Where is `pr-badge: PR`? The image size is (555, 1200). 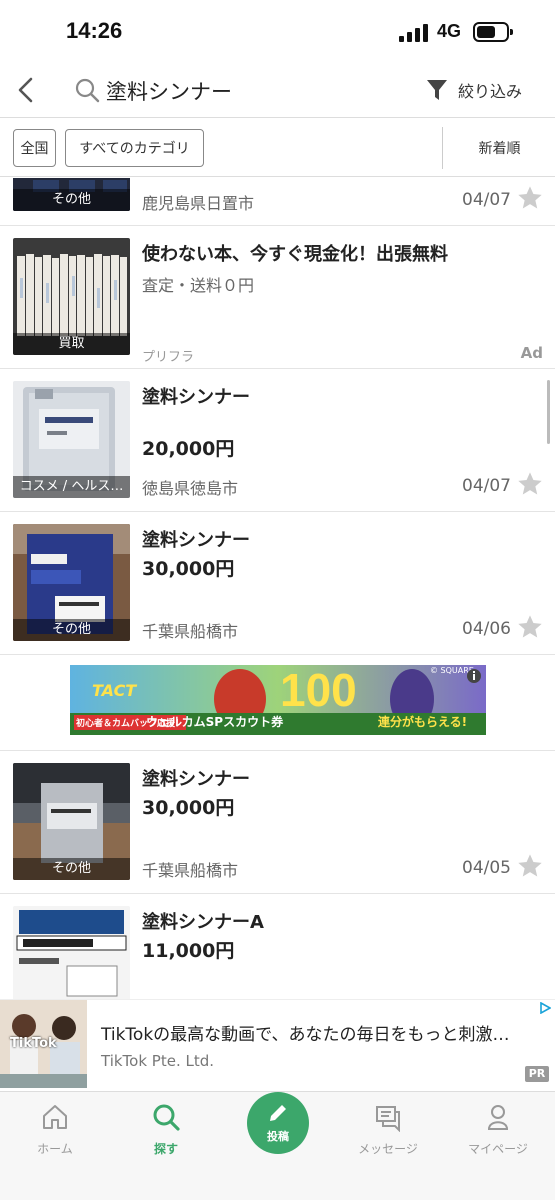
pr-badge: PR is located at coordinates (537, 1074).